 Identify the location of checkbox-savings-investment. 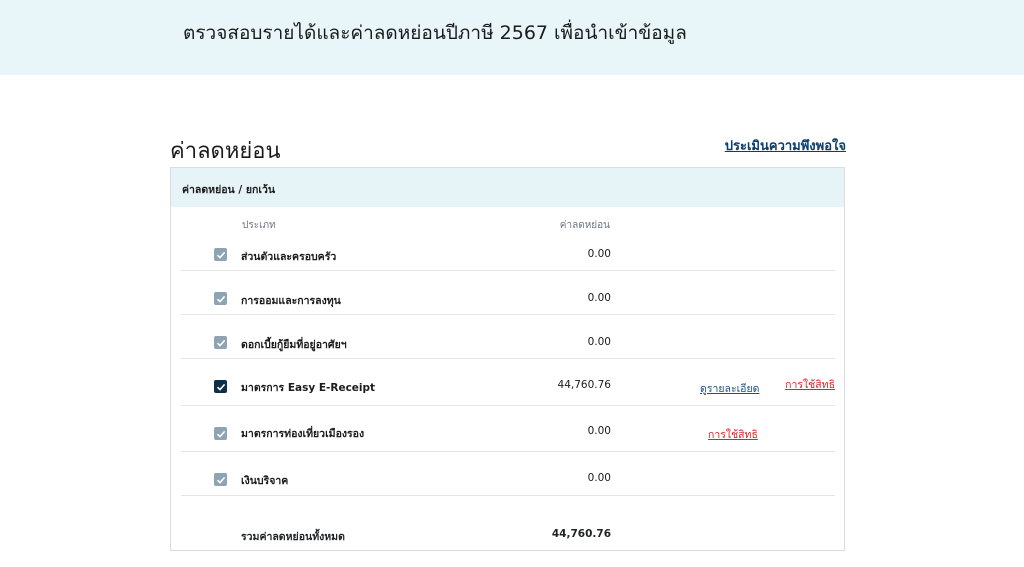
(220, 298).